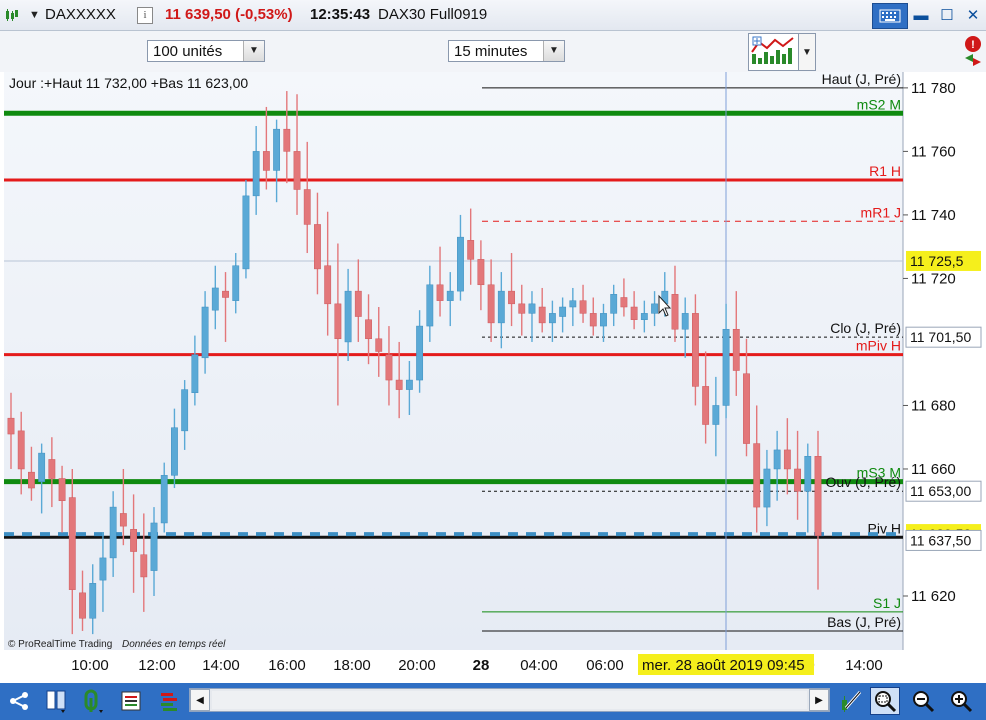  I want to click on scroll-thumb, so click(509, 700).